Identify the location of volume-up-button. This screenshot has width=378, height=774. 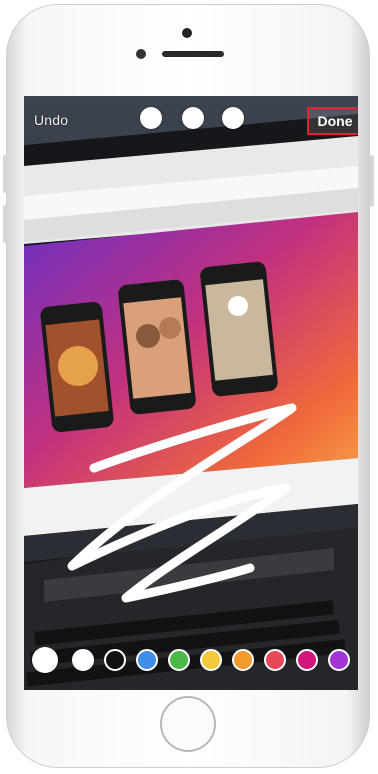
(5, 174).